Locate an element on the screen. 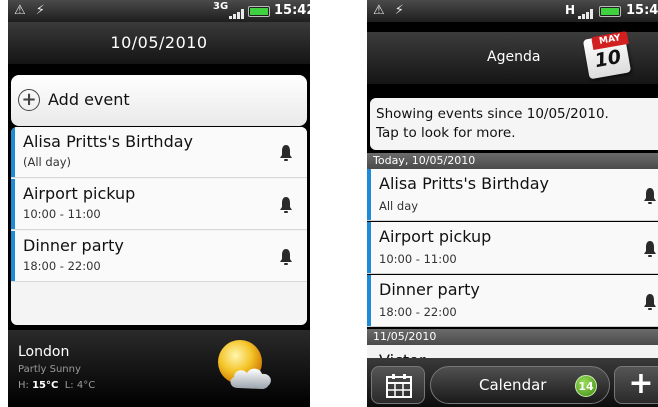 The image size is (658, 407). add-event-button: + is located at coordinates (636, 385).